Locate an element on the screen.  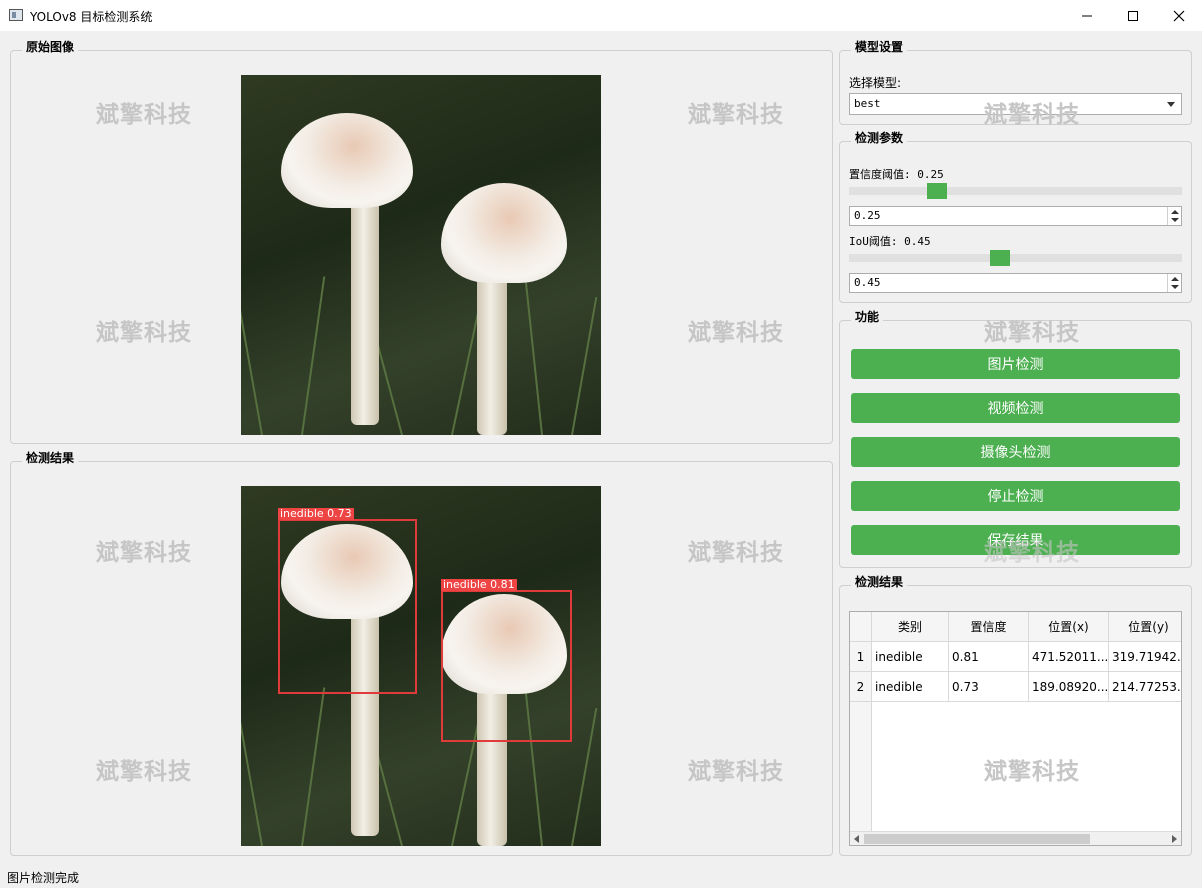
confidence-slider-handle is located at coordinates (937, 191).